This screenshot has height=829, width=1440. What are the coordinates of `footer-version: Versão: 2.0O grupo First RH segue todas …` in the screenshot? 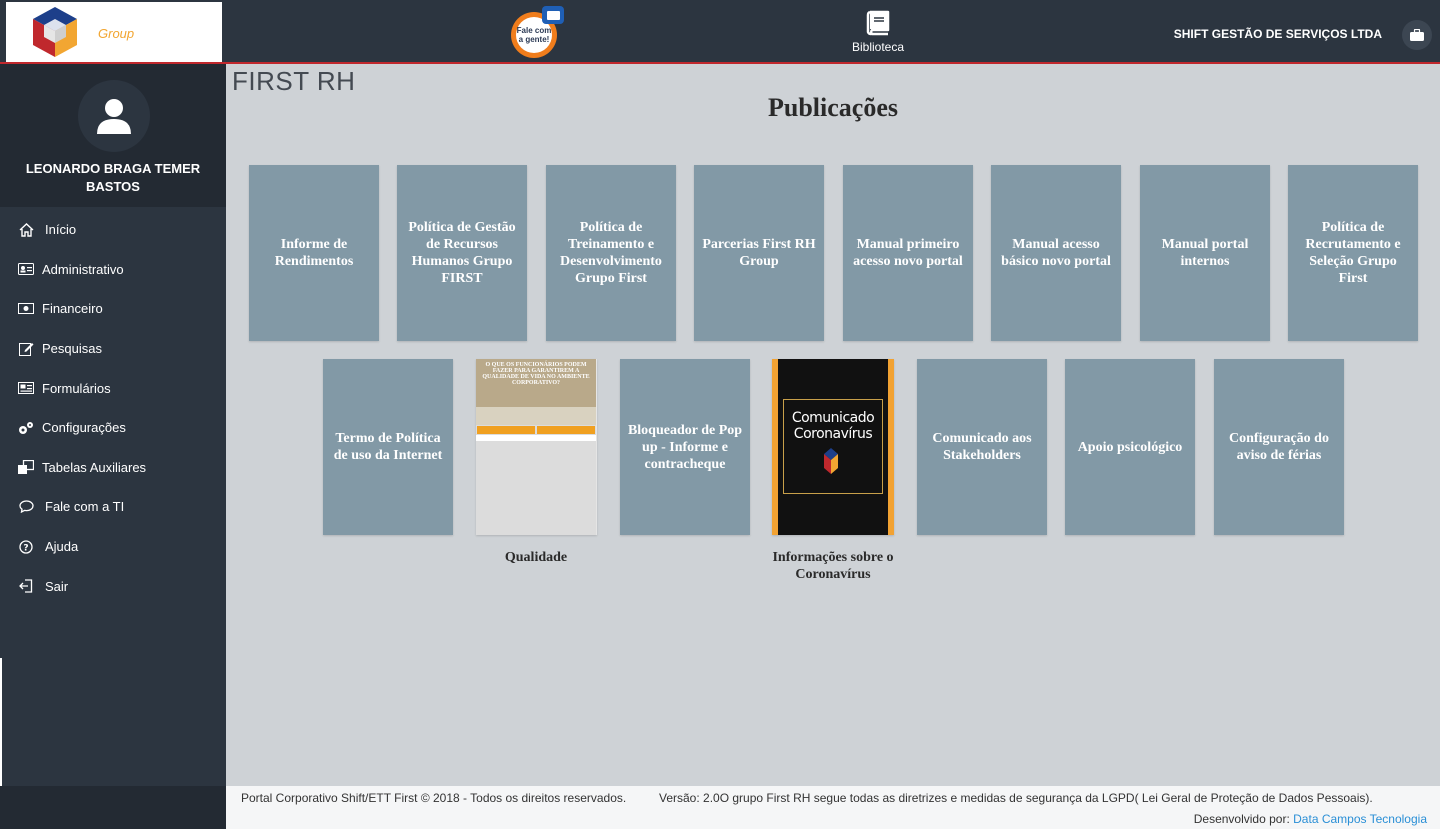 It's located at (1016, 798).